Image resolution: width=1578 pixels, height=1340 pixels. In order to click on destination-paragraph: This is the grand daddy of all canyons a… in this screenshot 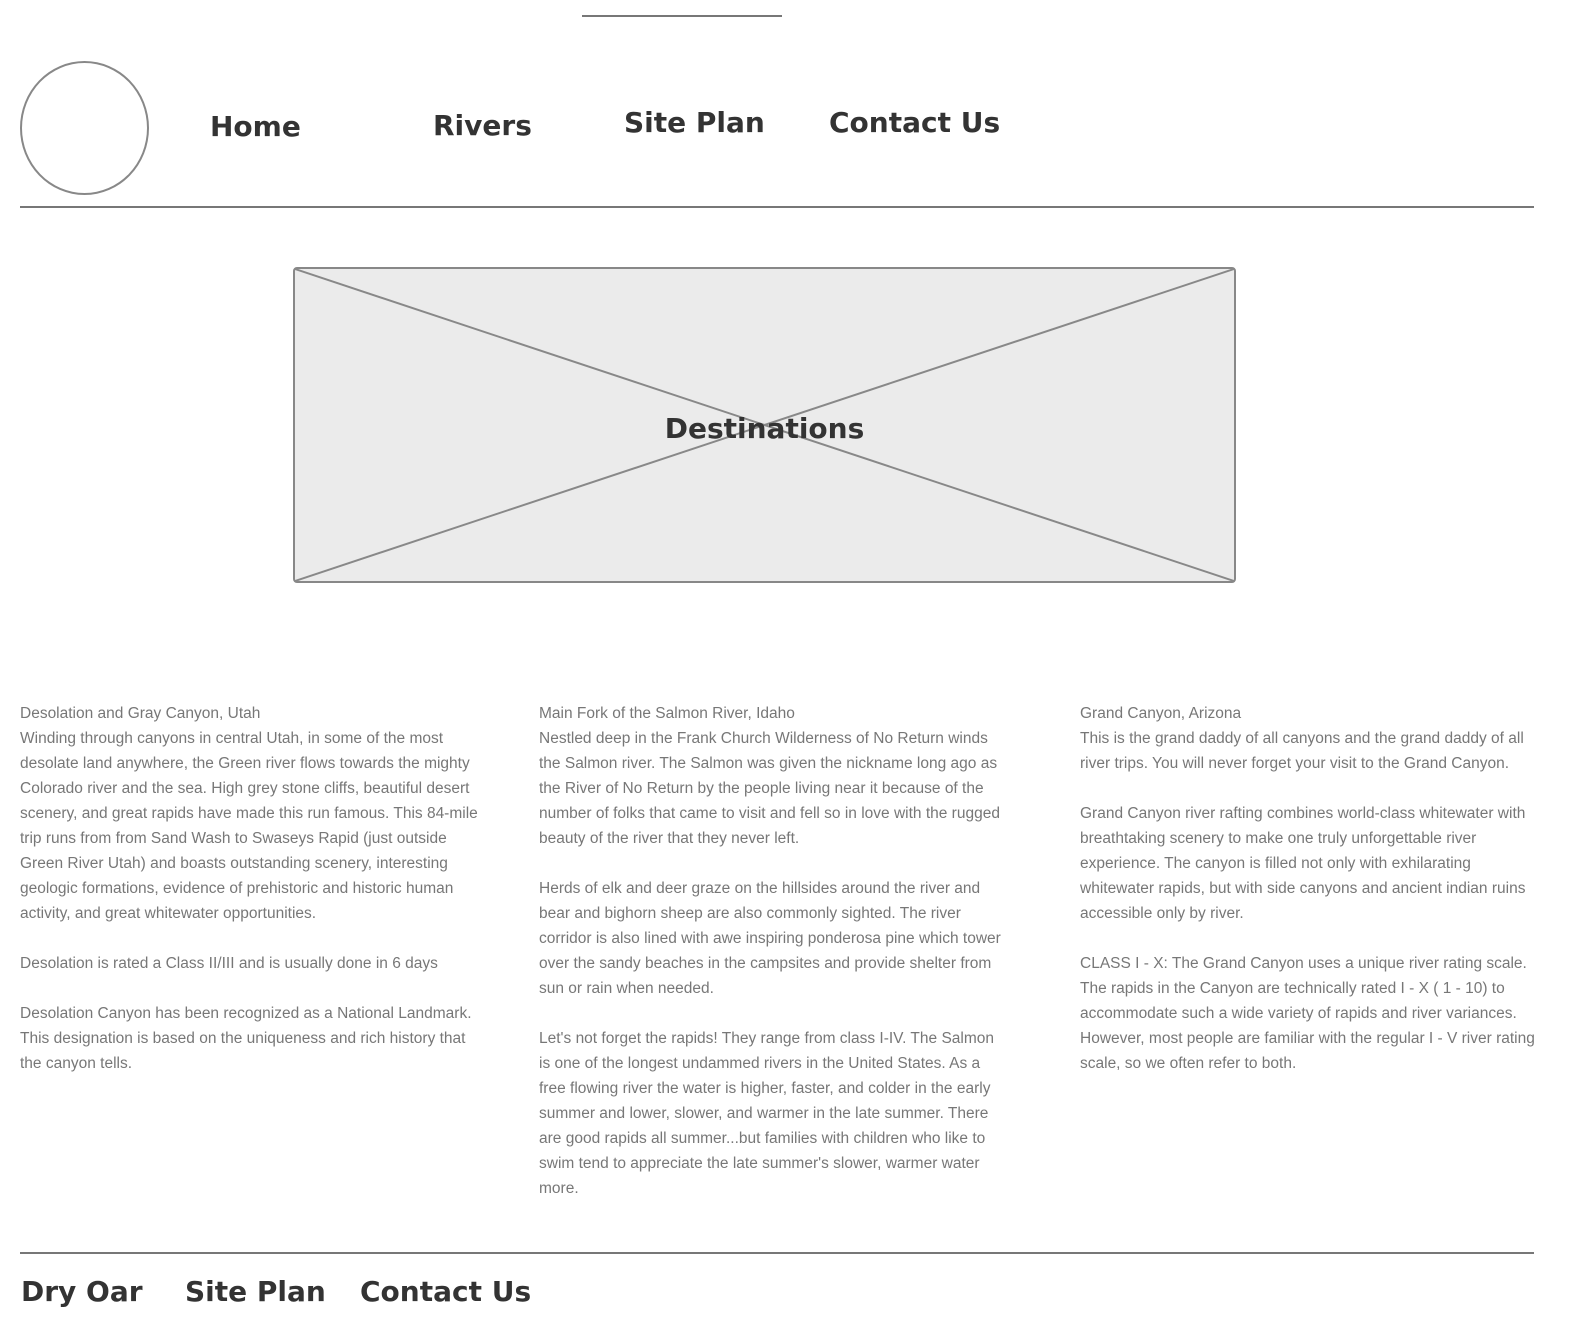, I will do `click(1302, 751)`.